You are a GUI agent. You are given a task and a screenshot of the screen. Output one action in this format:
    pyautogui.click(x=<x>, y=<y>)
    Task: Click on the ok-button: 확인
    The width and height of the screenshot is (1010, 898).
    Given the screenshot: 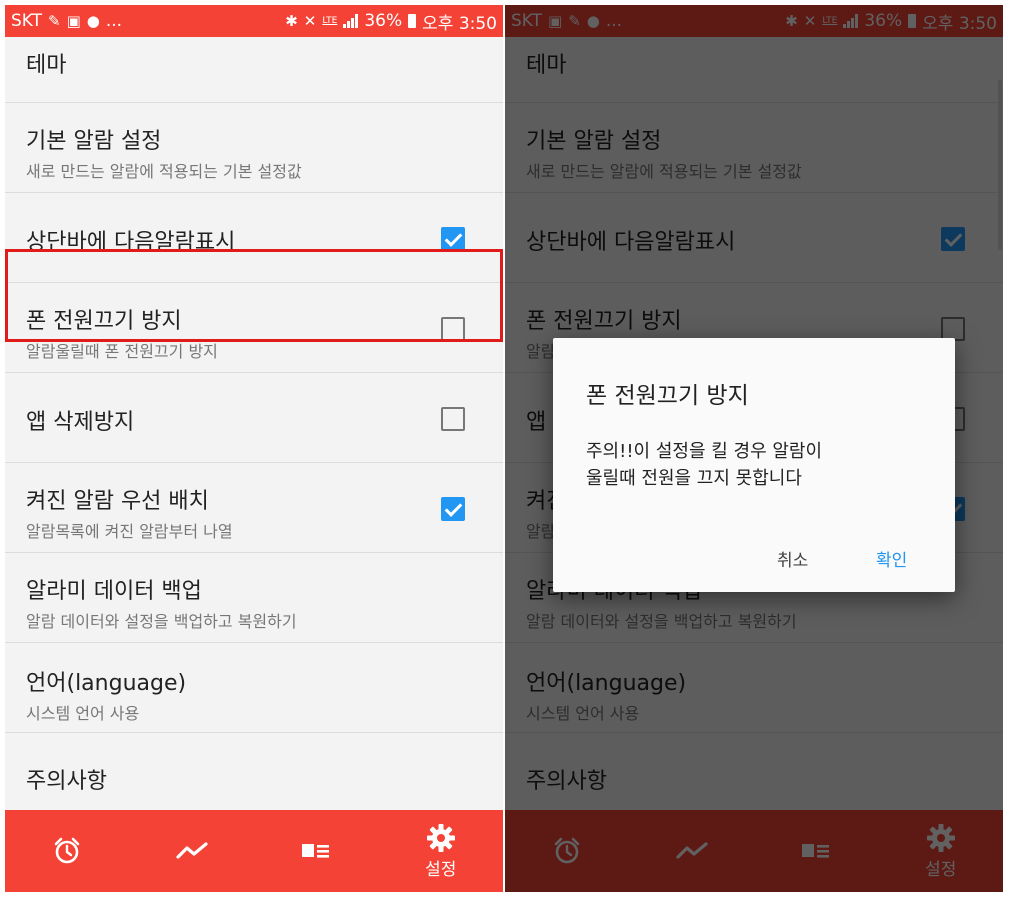 What is the action you would take?
    pyautogui.click(x=891, y=558)
    